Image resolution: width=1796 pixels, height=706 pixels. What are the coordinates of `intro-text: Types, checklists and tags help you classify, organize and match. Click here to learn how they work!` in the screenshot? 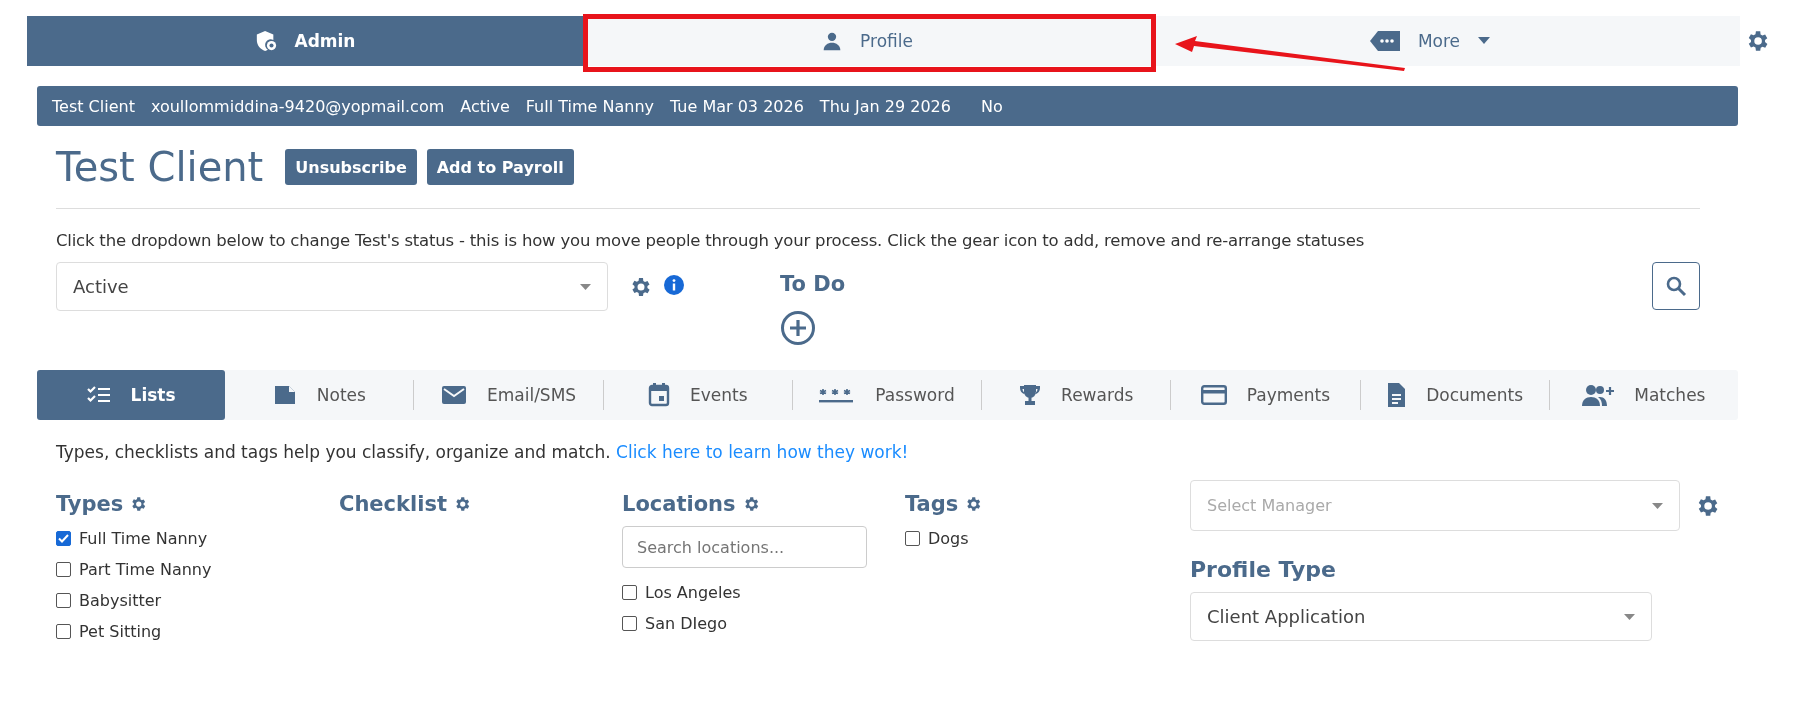 It's located at (483, 452).